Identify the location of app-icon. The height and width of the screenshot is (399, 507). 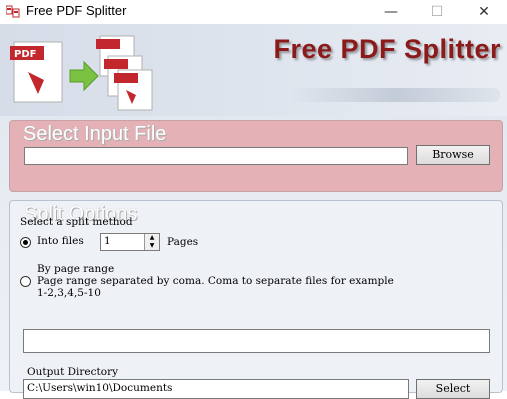
(13, 11).